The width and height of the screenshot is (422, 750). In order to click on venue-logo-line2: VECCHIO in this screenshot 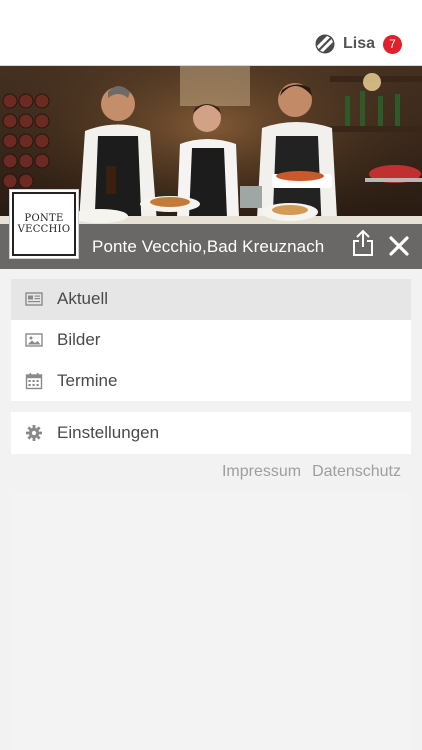, I will do `click(44, 229)`.